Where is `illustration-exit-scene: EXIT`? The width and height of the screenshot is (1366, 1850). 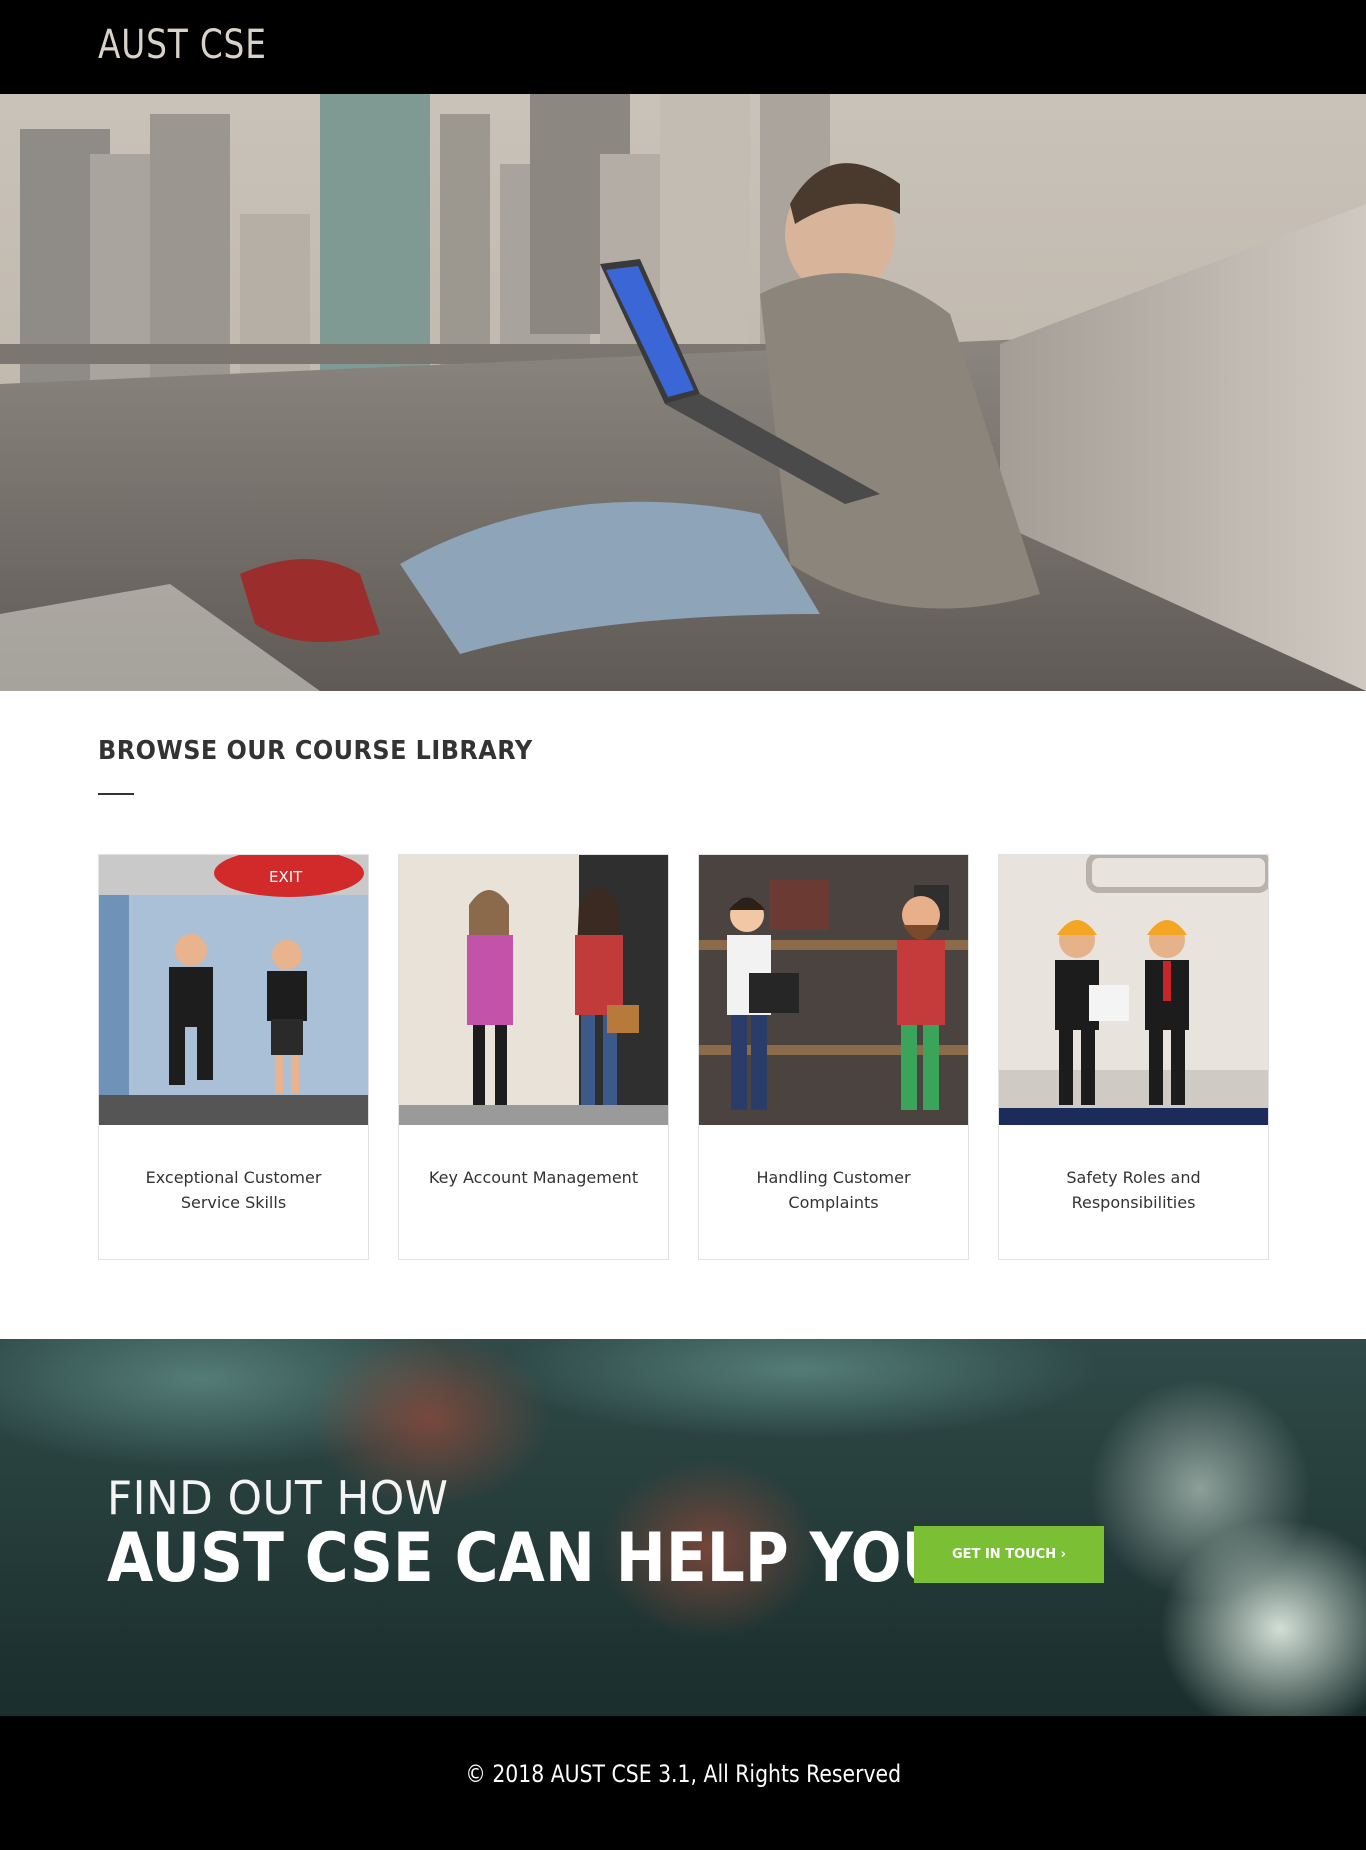
illustration-exit-scene: EXIT is located at coordinates (233, 990).